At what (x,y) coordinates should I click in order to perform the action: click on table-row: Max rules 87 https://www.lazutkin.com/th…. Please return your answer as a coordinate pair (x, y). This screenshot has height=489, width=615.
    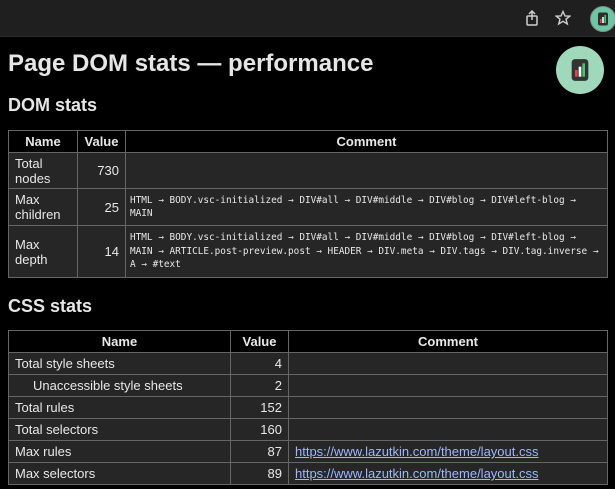
    Looking at the image, I should click on (308, 451).